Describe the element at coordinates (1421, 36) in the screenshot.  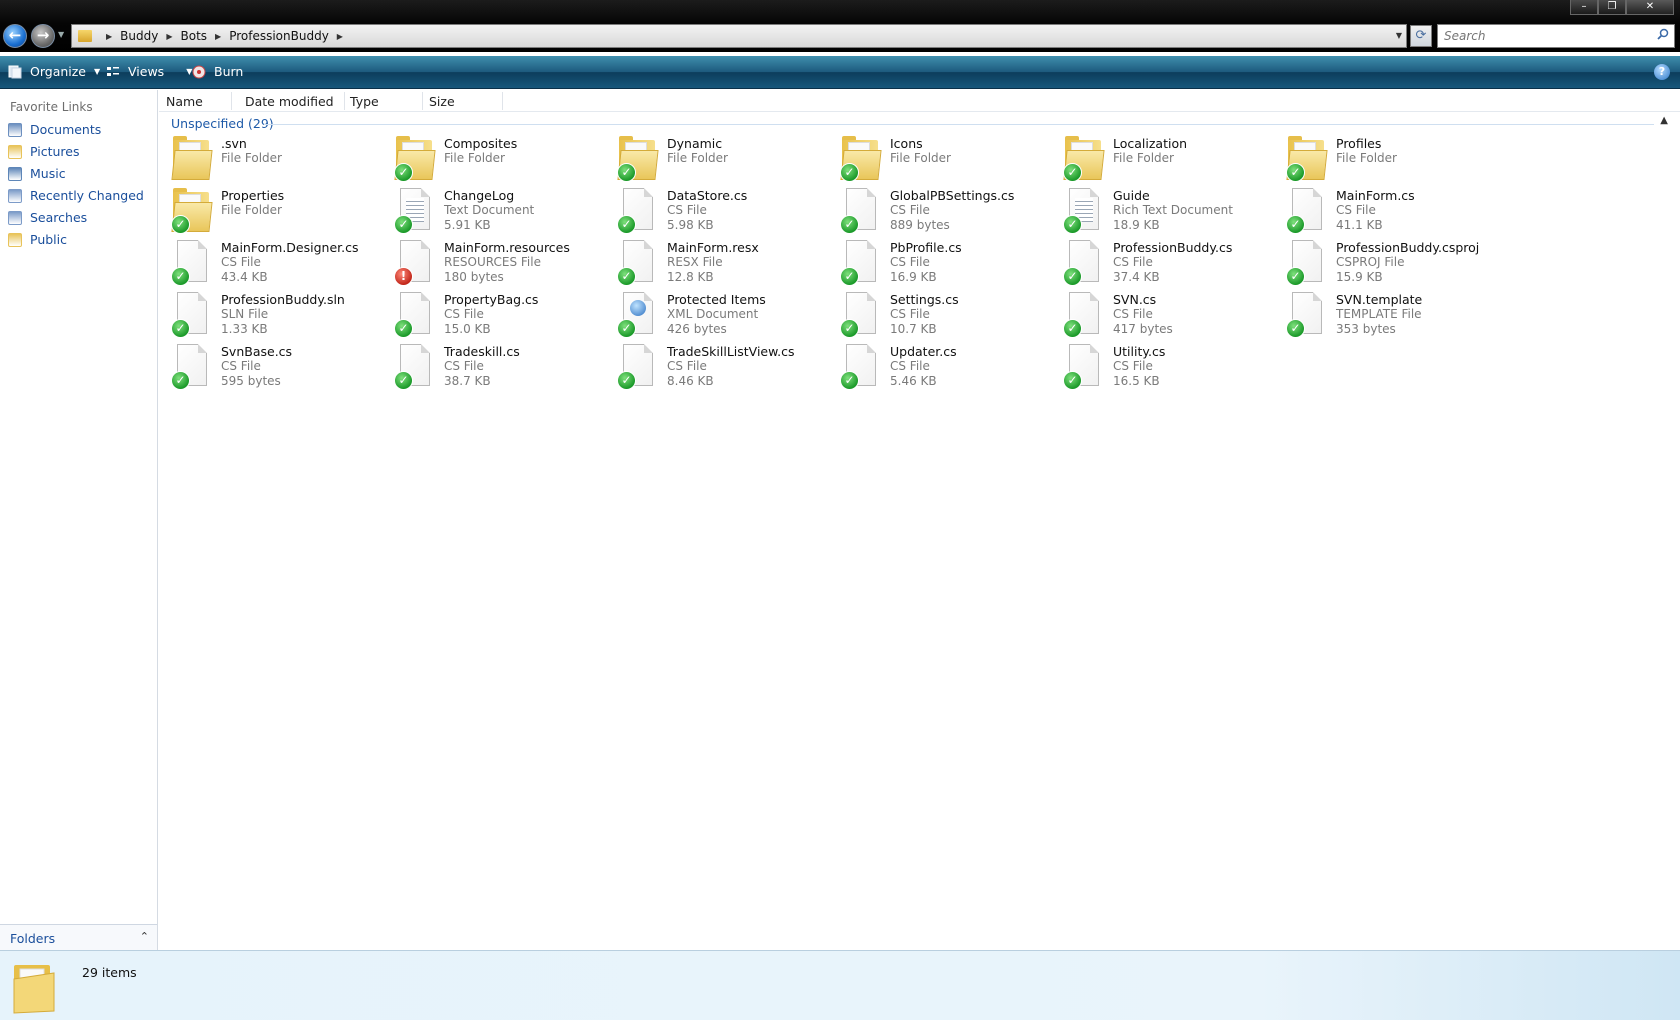
I see `refresh-button: ⟳` at that location.